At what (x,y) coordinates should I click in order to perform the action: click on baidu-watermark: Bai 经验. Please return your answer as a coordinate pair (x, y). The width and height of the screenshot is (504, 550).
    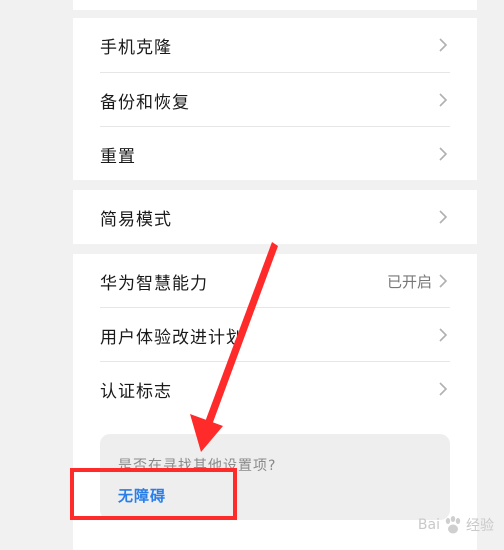
    Looking at the image, I should click on (456, 525).